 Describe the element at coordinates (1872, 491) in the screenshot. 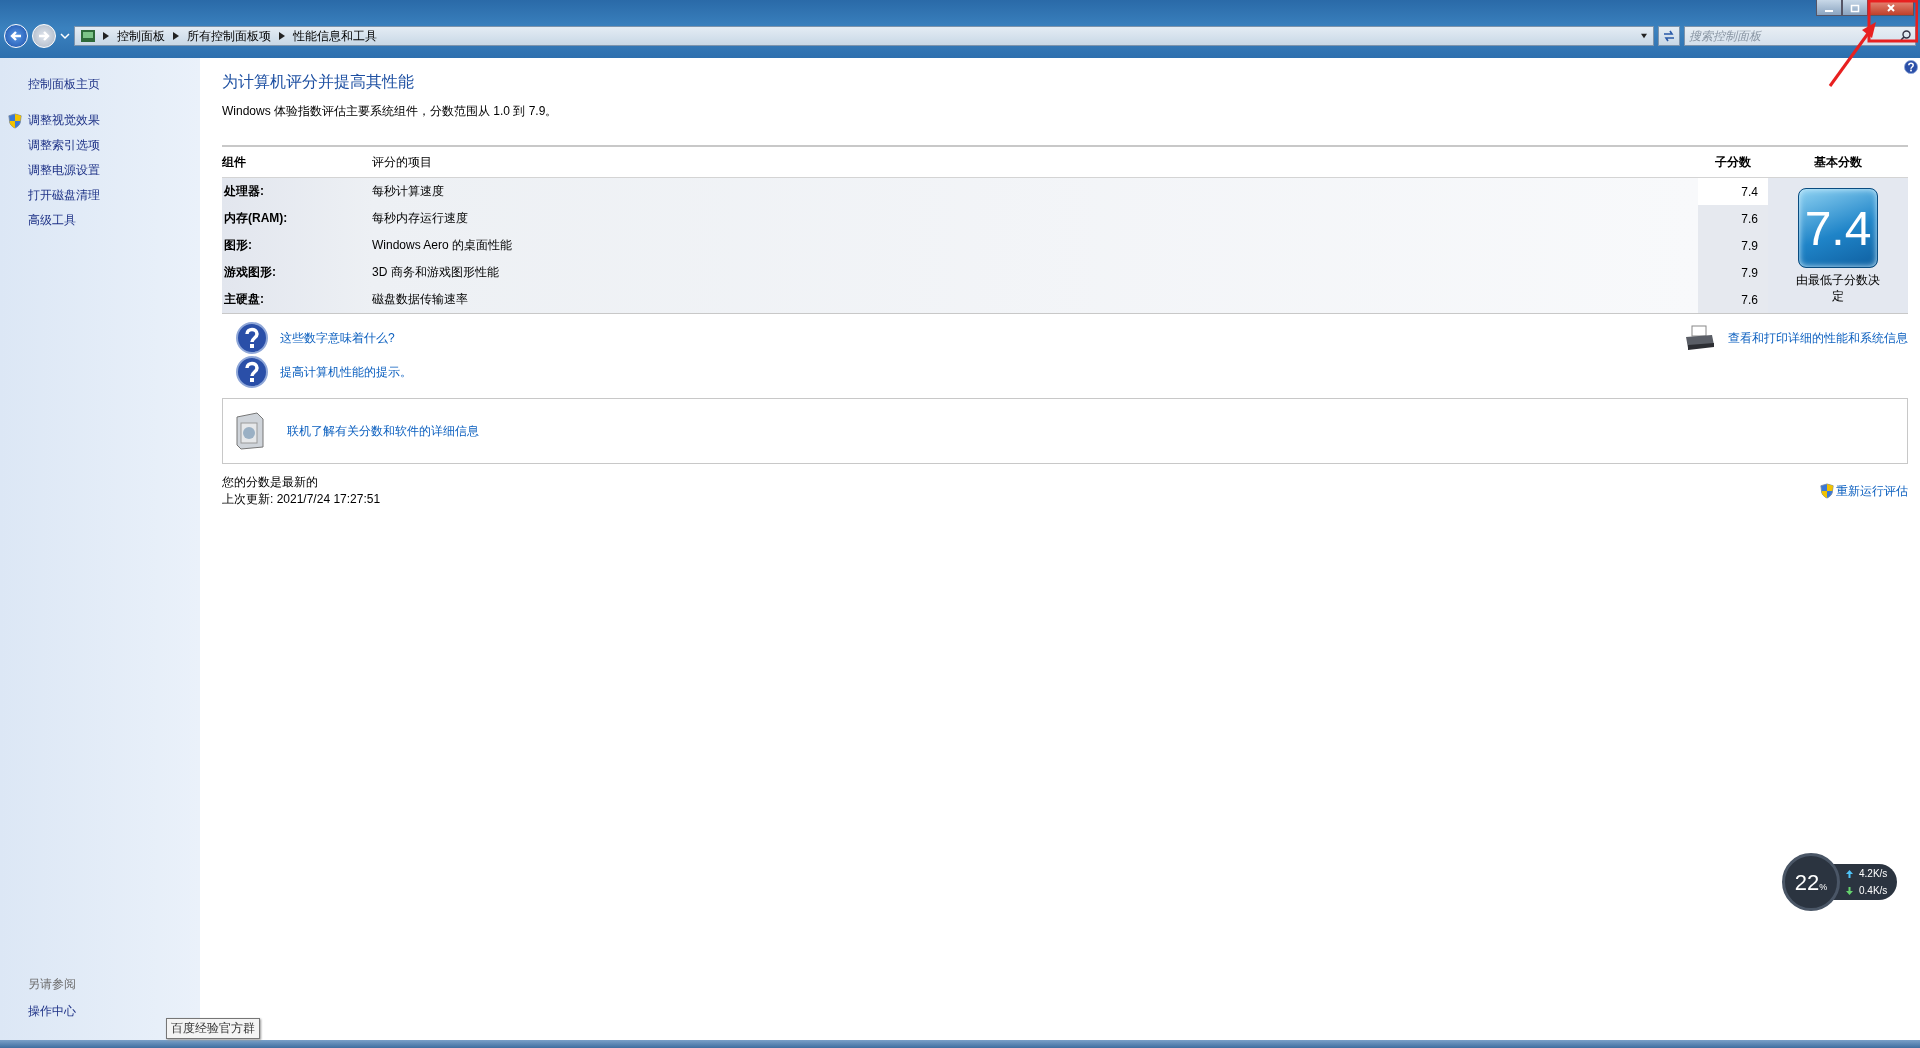

I see `rerun-assessment-link: 重新运行评估` at that location.